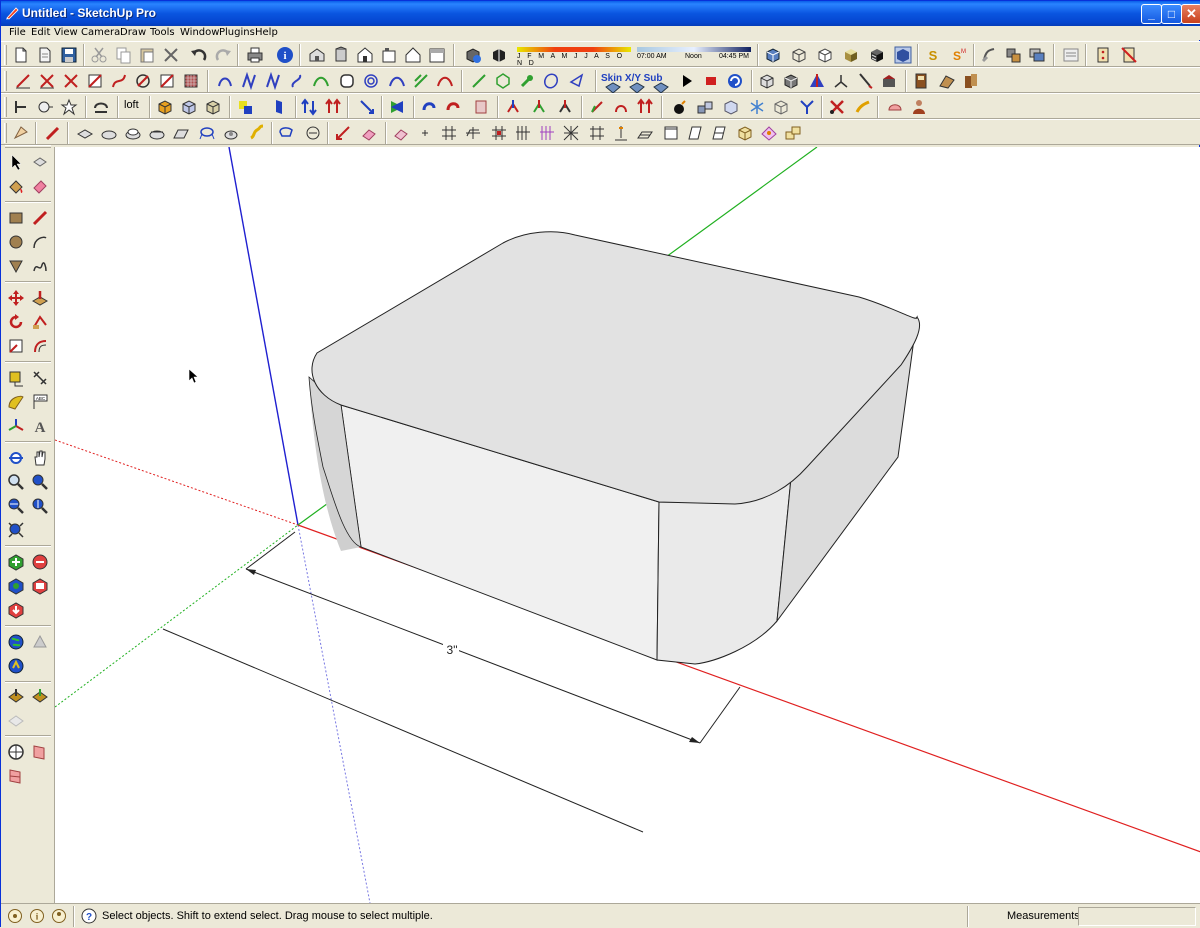  Describe the element at coordinates (547, 133) in the screenshot. I see `grid-e-icon` at that location.